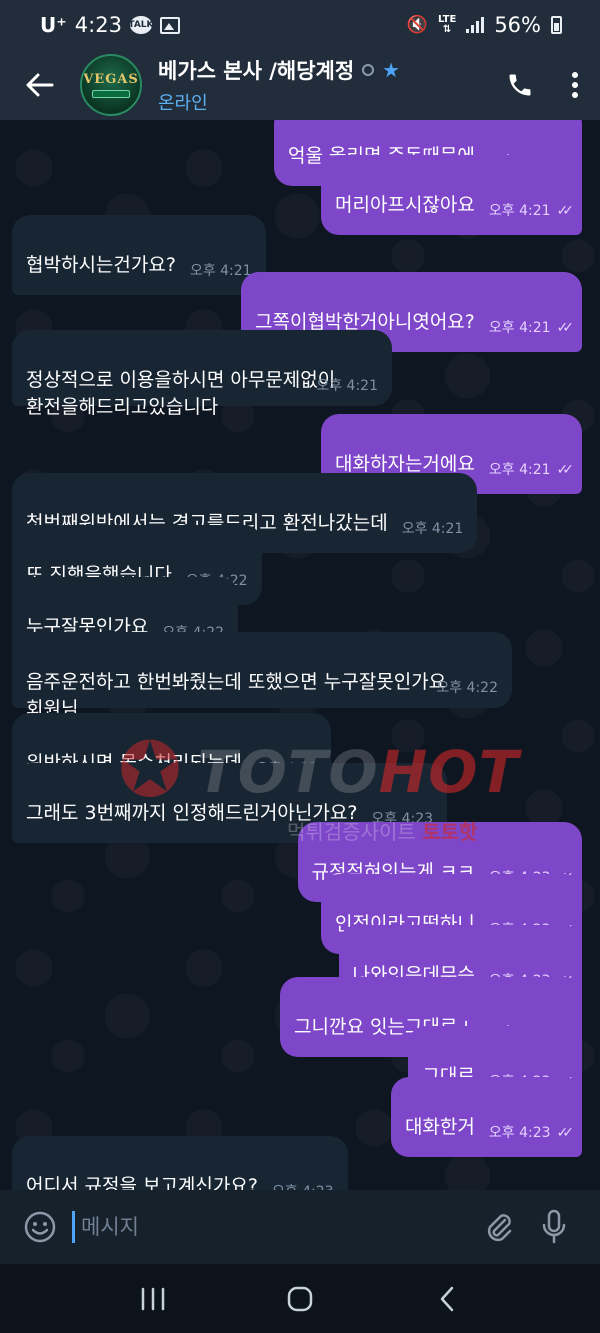 The height and width of the screenshot is (1333, 600). I want to click on more-menu-button, so click(575, 85).